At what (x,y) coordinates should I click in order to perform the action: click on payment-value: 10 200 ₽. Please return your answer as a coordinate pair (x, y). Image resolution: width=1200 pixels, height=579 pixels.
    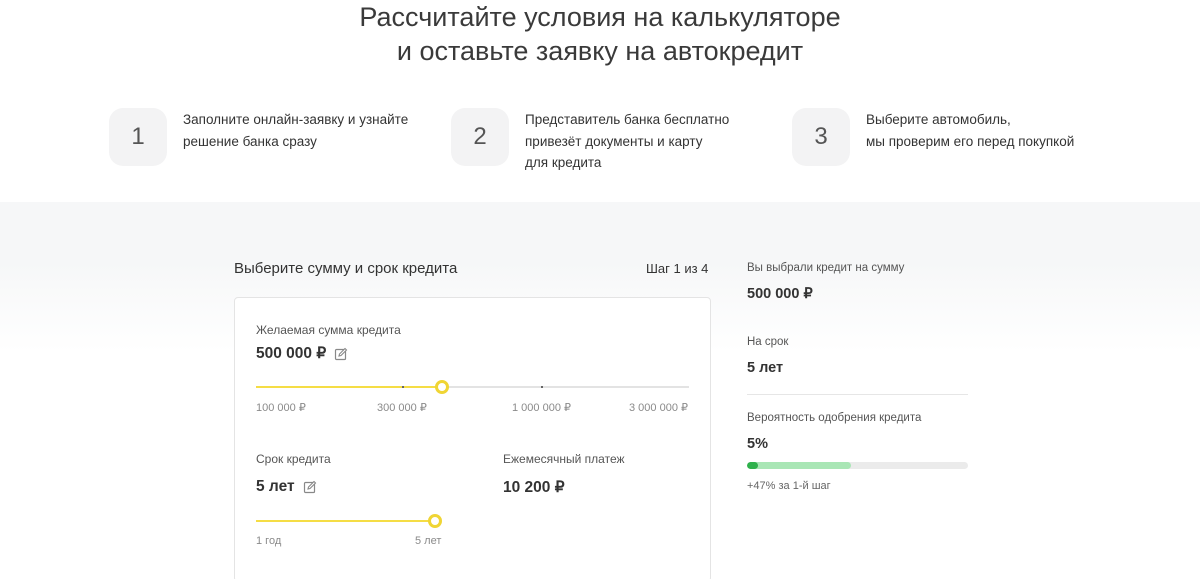
    Looking at the image, I should click on (534, 487).